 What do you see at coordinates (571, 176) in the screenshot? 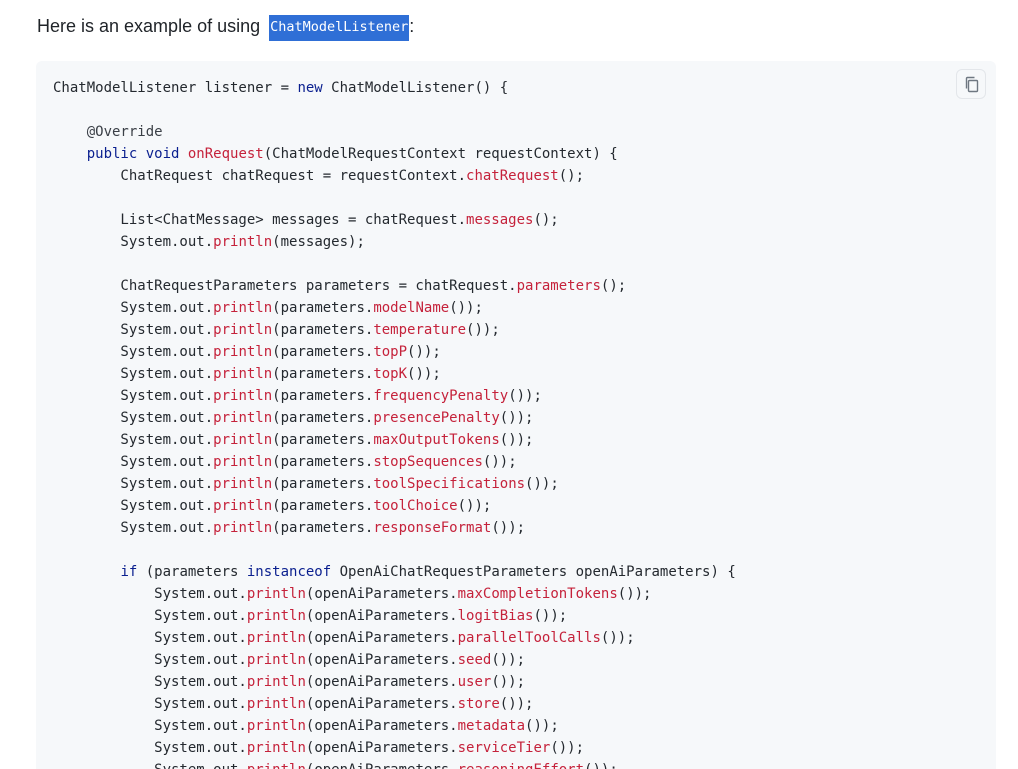
I see `code-token: ();` at bounding box center [571, 176].